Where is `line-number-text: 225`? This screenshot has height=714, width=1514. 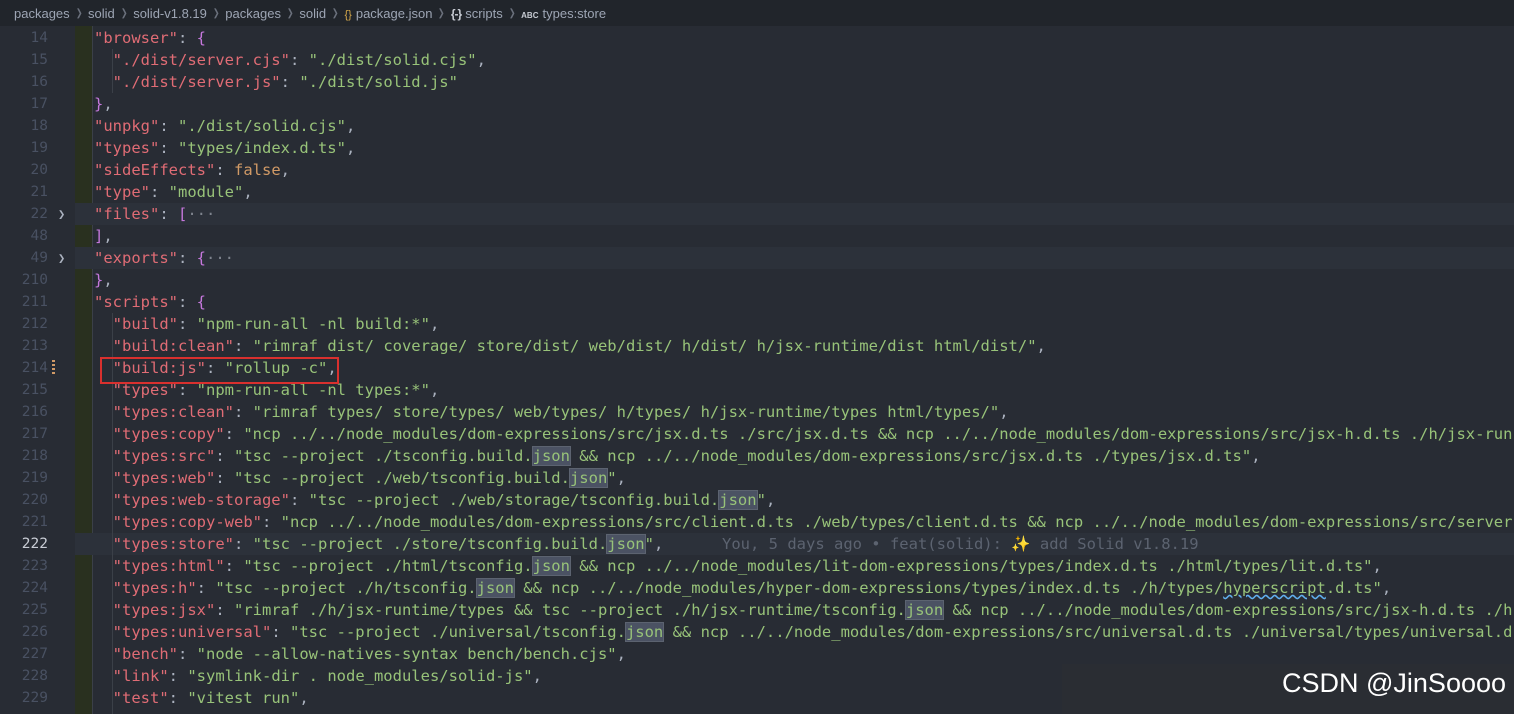 line-number-text: 225 is located at coordinates (34, 610).